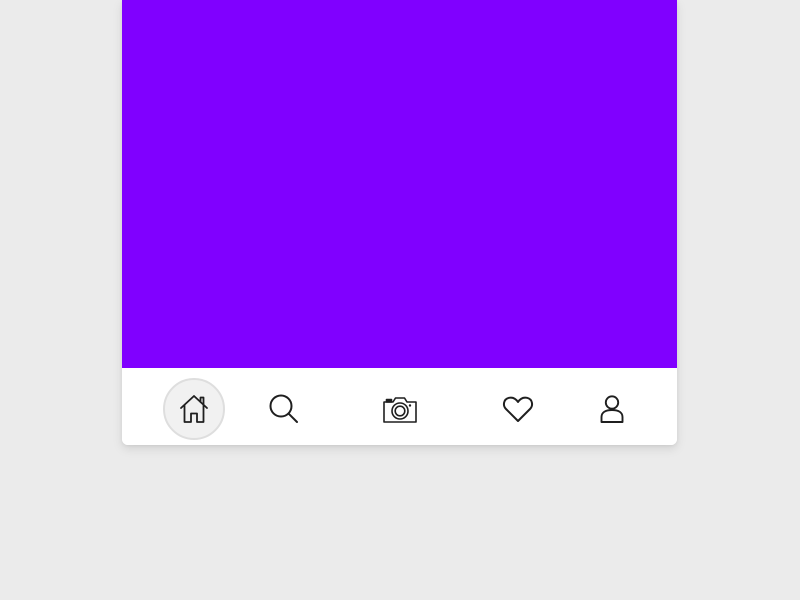  I want to click on user-icon, so click(612, 409).